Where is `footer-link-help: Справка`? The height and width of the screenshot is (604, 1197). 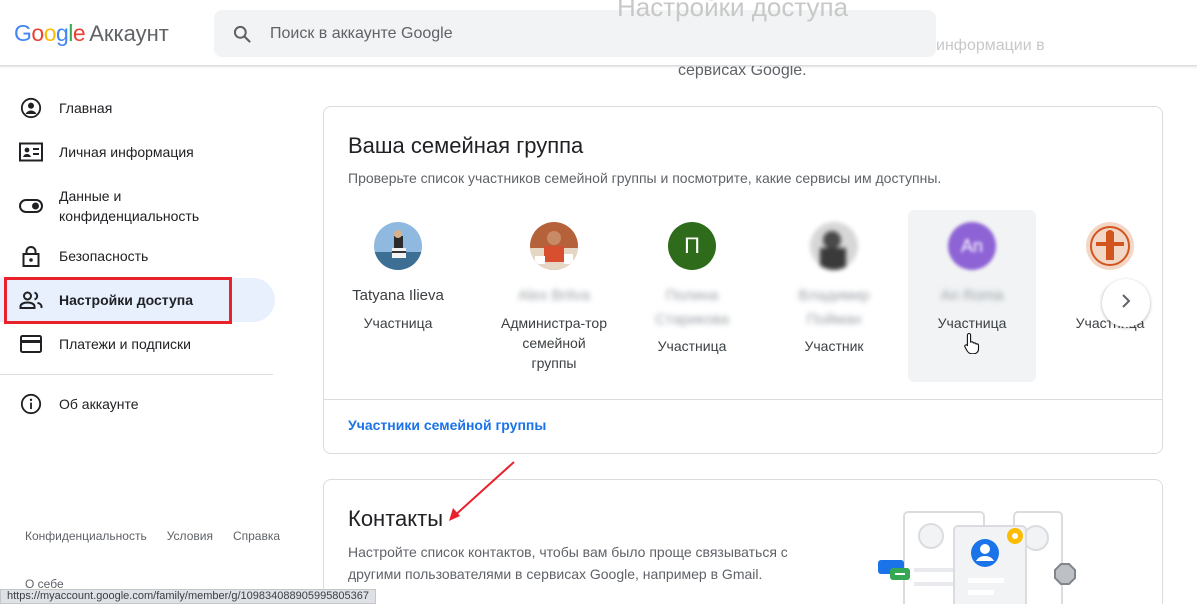 footer-link-help: Справка is located at coordinates (256, 536).